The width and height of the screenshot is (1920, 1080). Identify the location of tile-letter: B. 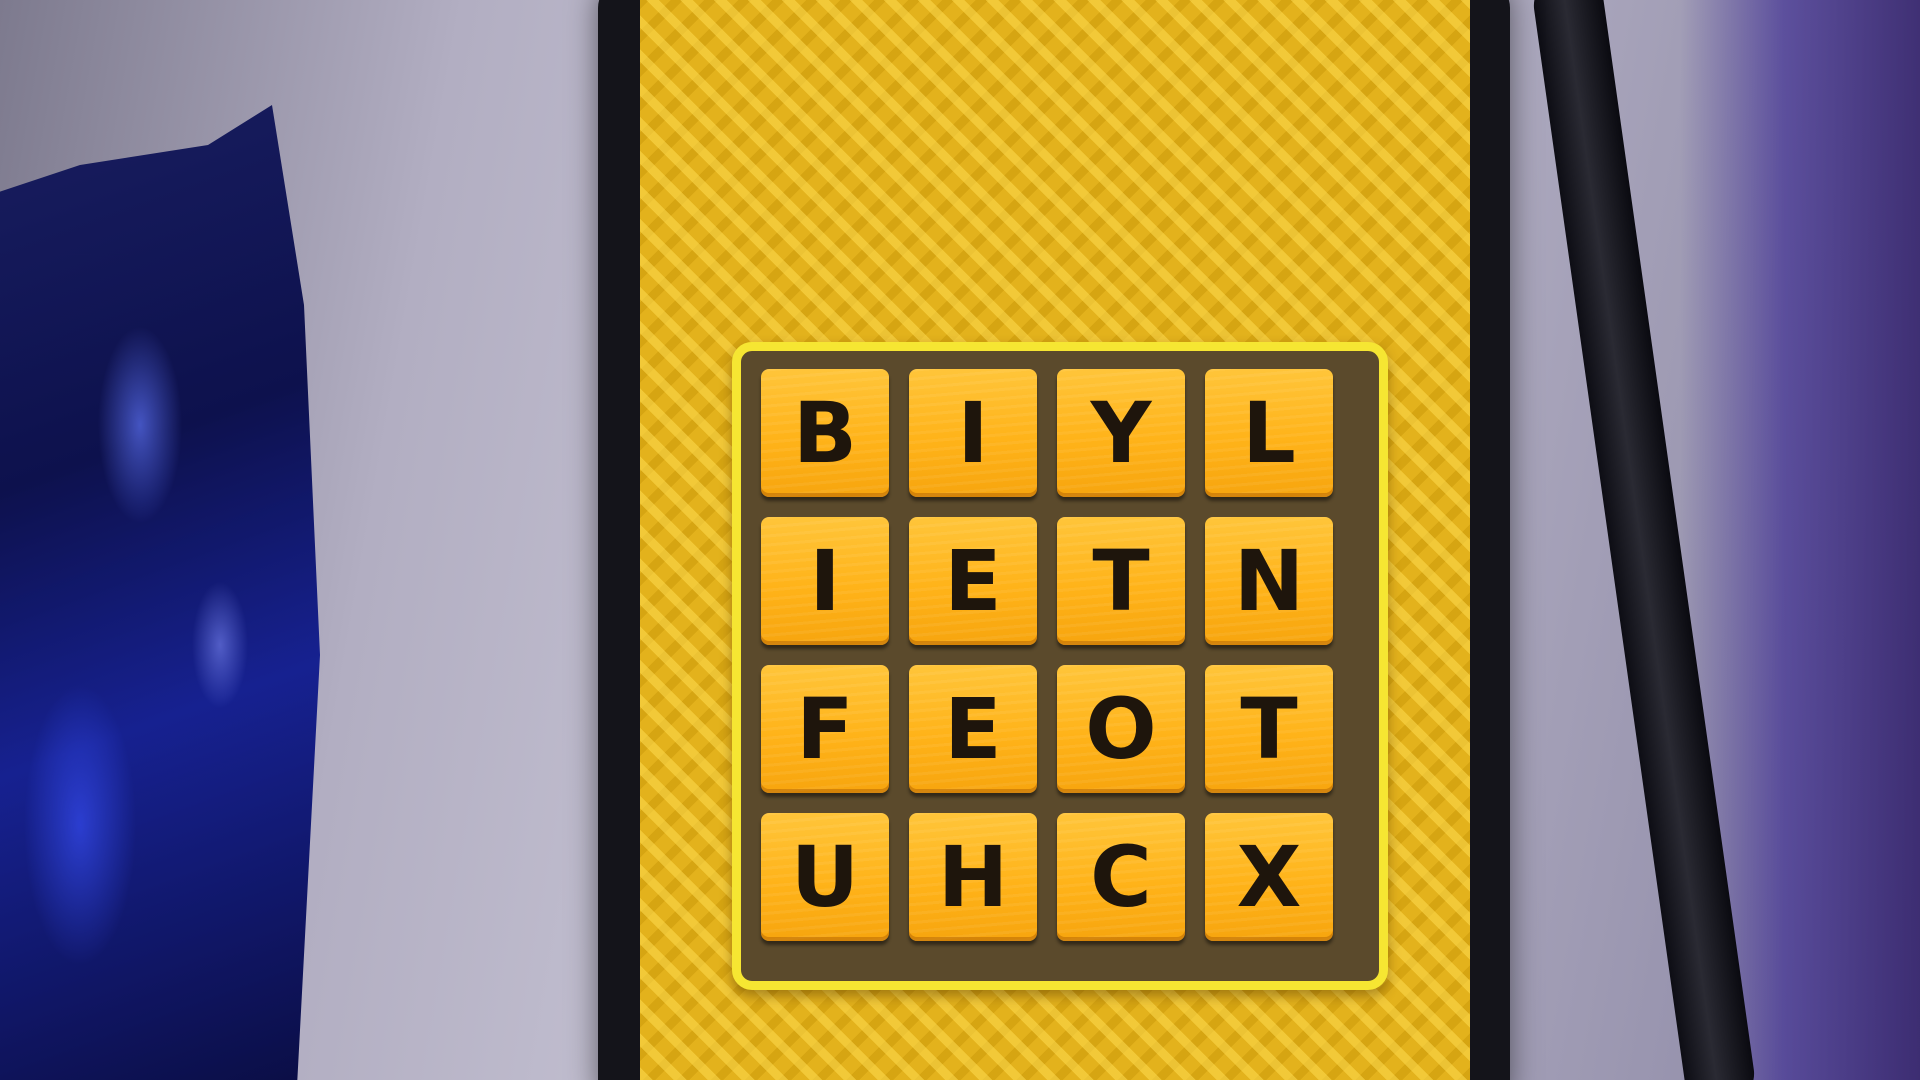
(825, 433).